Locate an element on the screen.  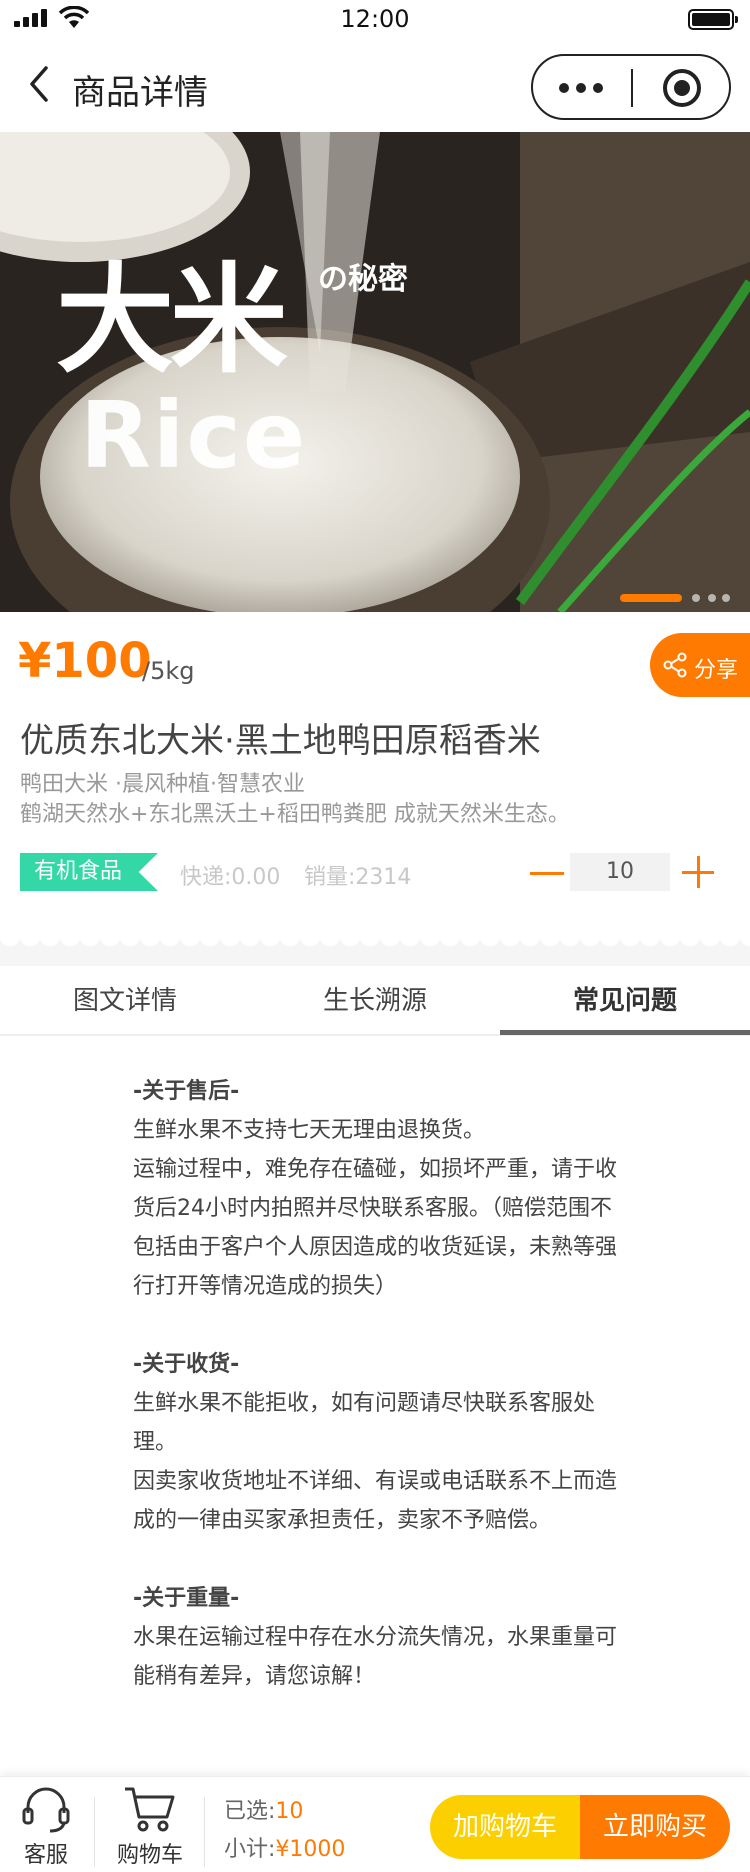
share-button: 分享 is located at coordinates (700, 665).